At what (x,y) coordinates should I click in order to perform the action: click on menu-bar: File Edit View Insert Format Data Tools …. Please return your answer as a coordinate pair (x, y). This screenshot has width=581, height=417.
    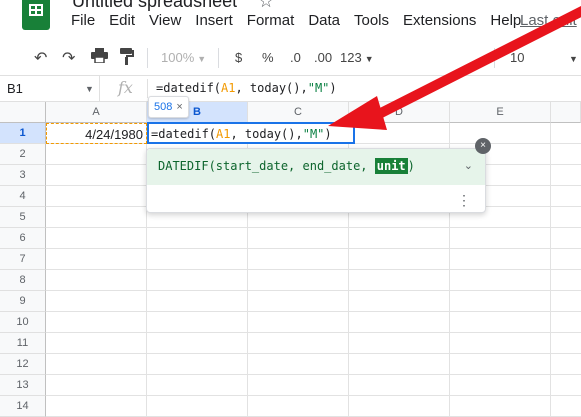
    Looking at the image, I should click on (296, 20).